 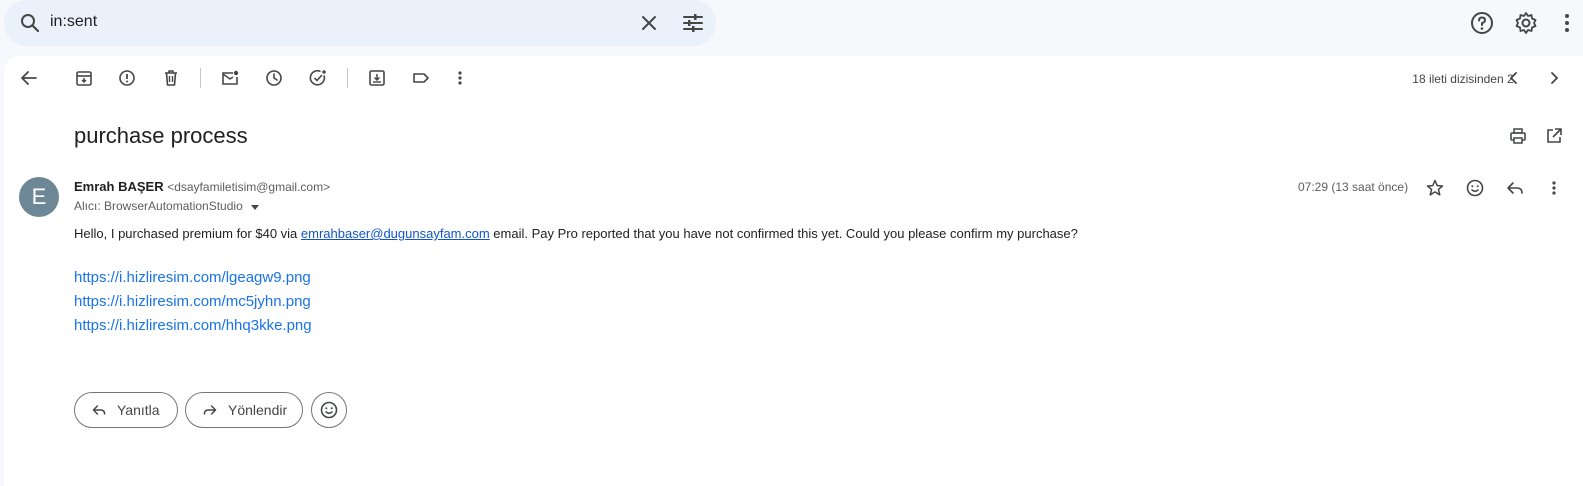 I want to click on image-link: https://i.hizliresim.com/lgeagw9.png, so click(x=193, y=278).